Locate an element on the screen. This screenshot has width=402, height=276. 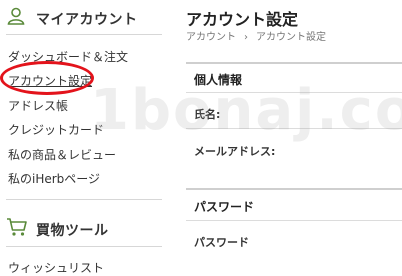
nav-my-products-reviews: 私の商品＆レビュー is located at coordinates (62, 154).